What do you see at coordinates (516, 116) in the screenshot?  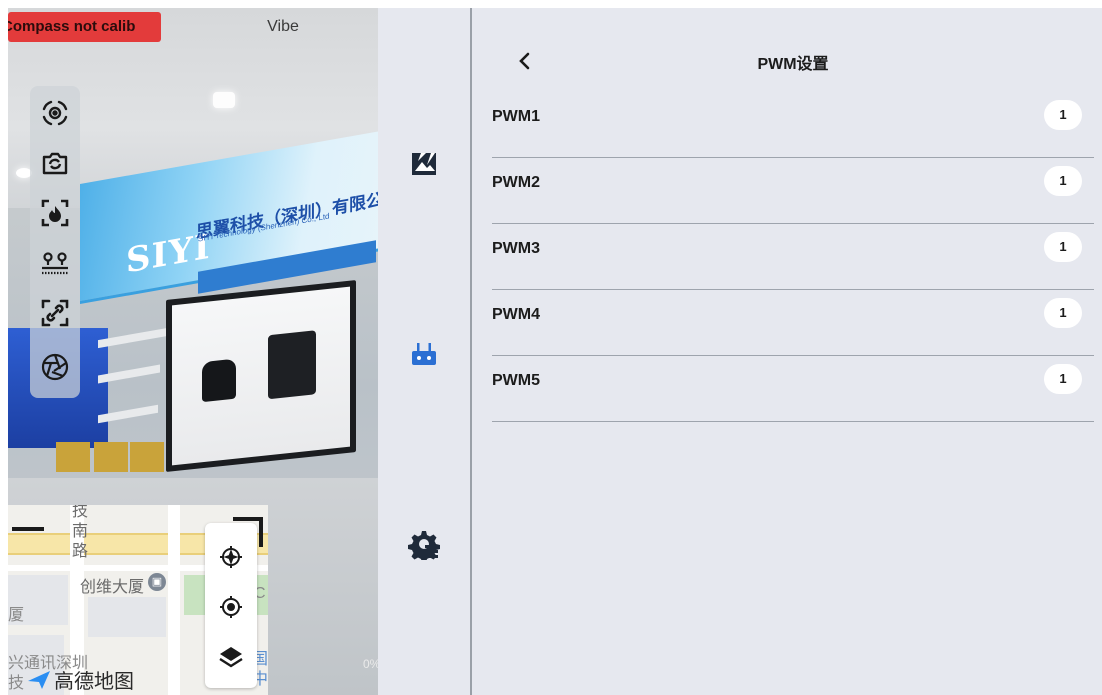 I see `pwm-label: PWM1` at bounding box center [516, 116].